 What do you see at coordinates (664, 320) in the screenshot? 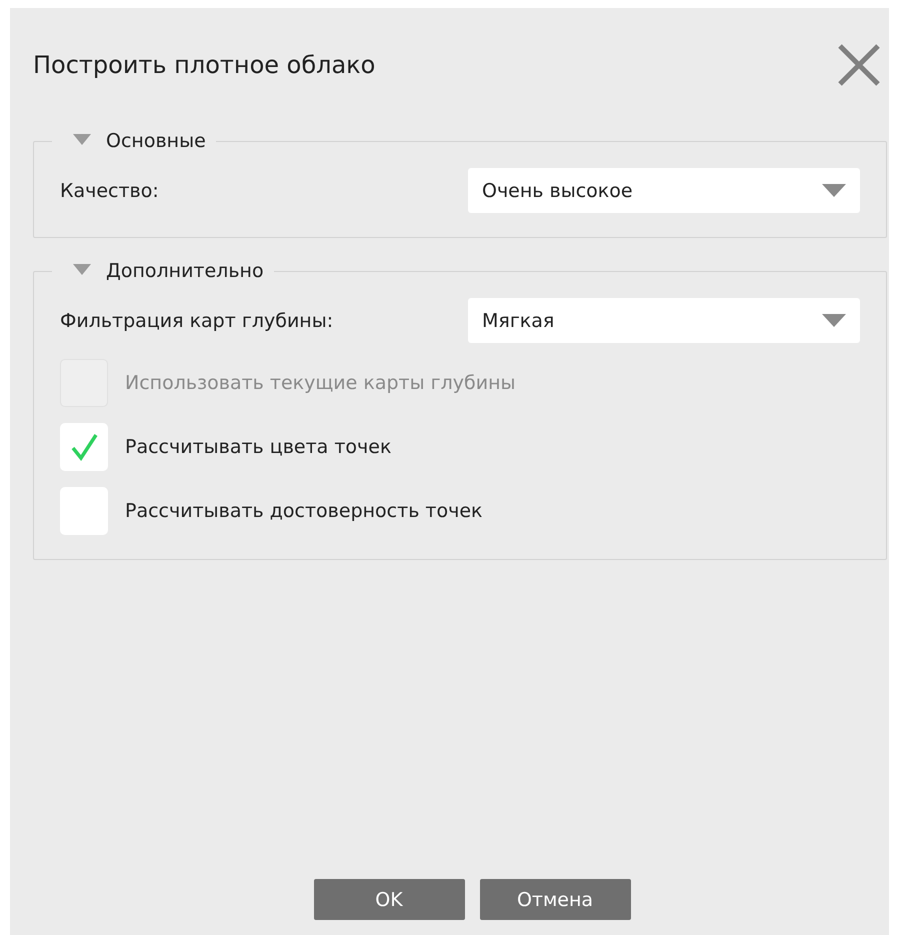
I see `dropdown: Мягкая` at bounding box center [664, 320].